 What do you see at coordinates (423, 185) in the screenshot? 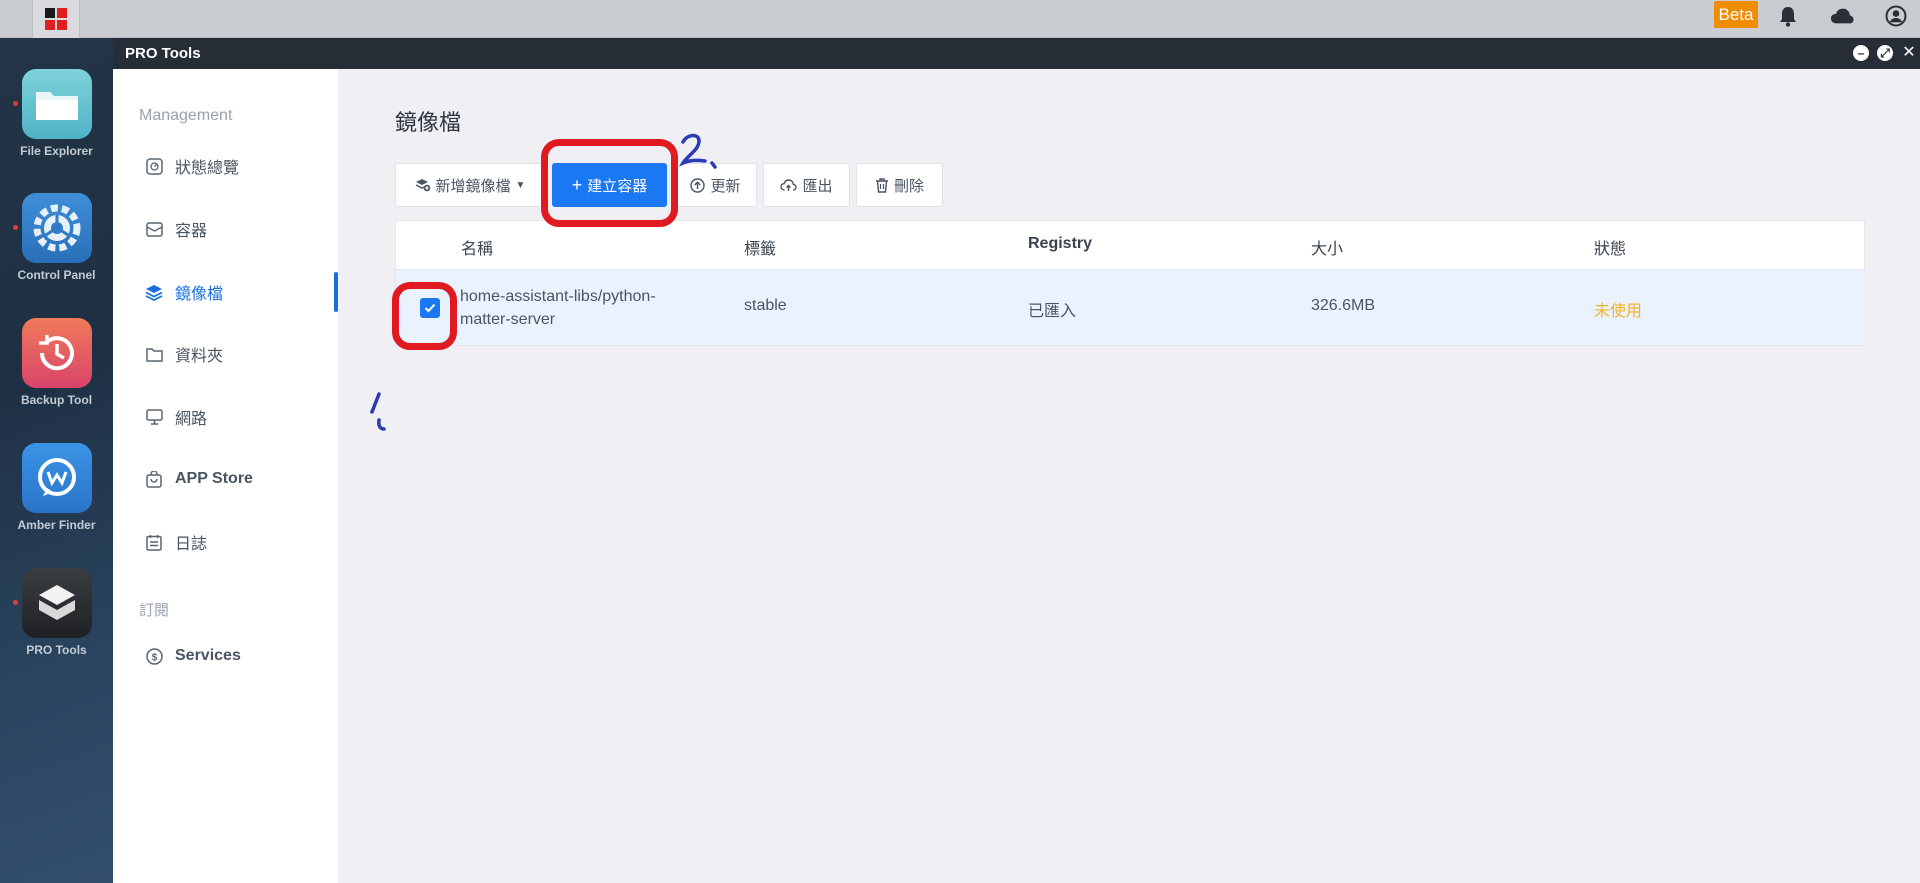
I see `layers-add-icon` at bounding box center [423, 185].